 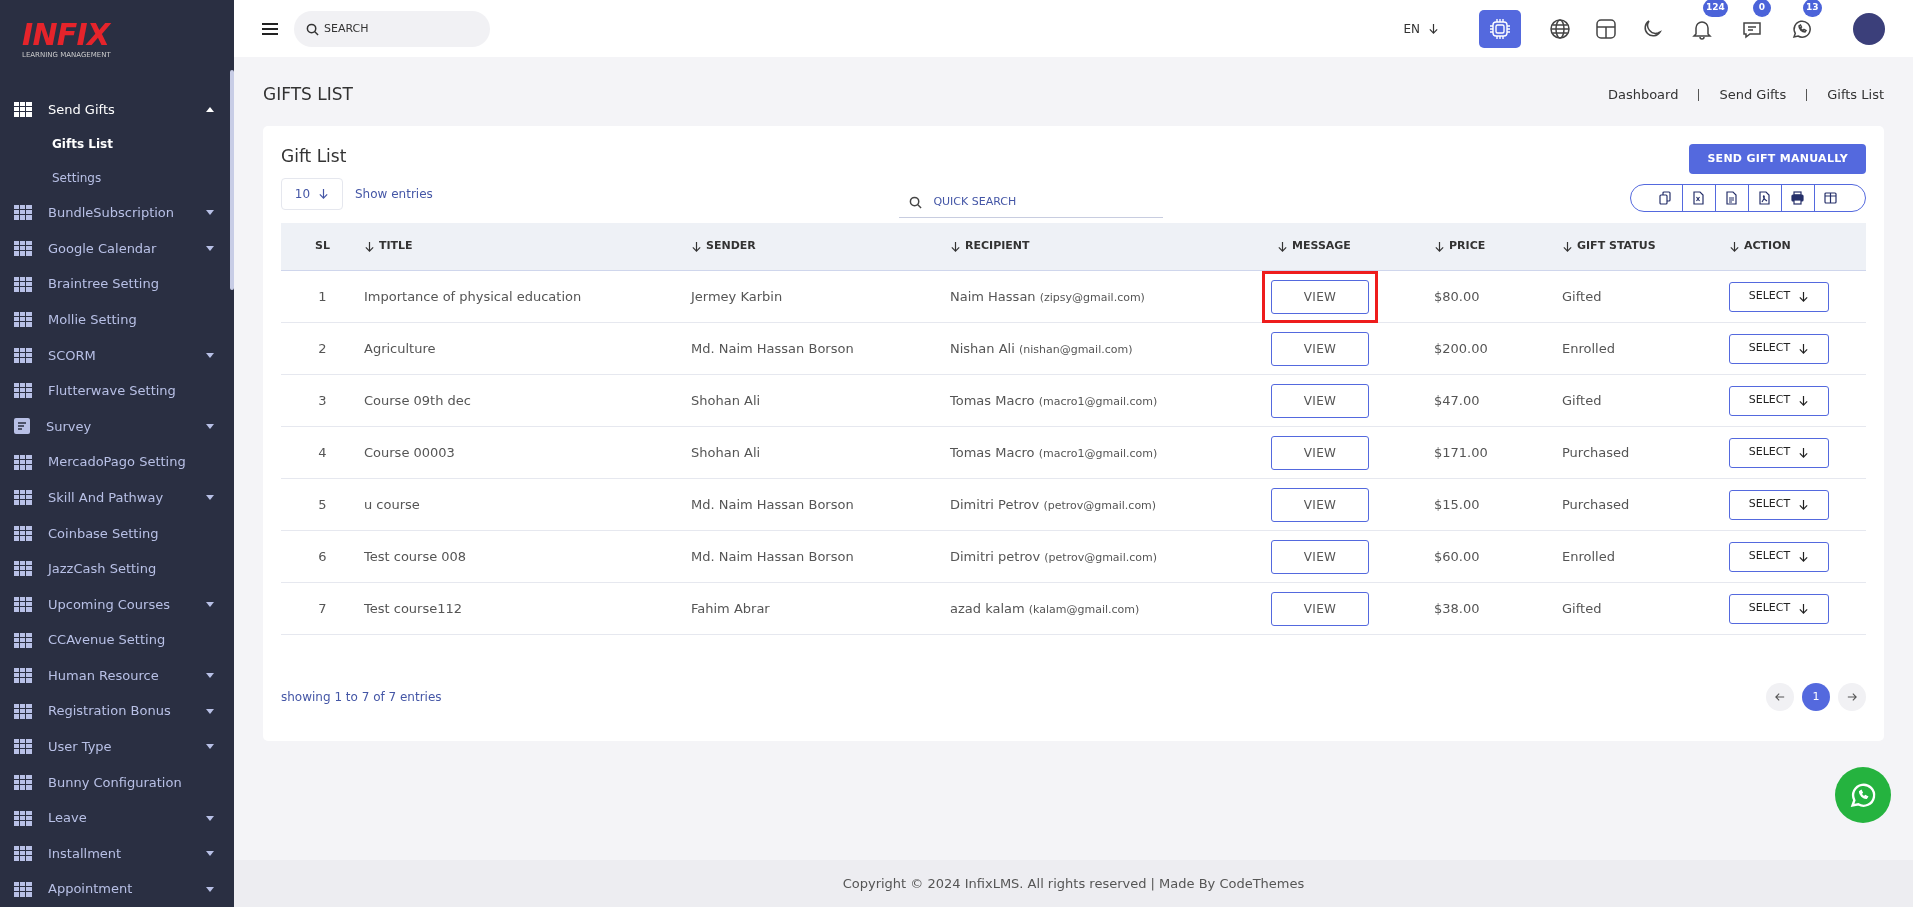 I want to click on columns-icon, so click(x=1831, y=198).